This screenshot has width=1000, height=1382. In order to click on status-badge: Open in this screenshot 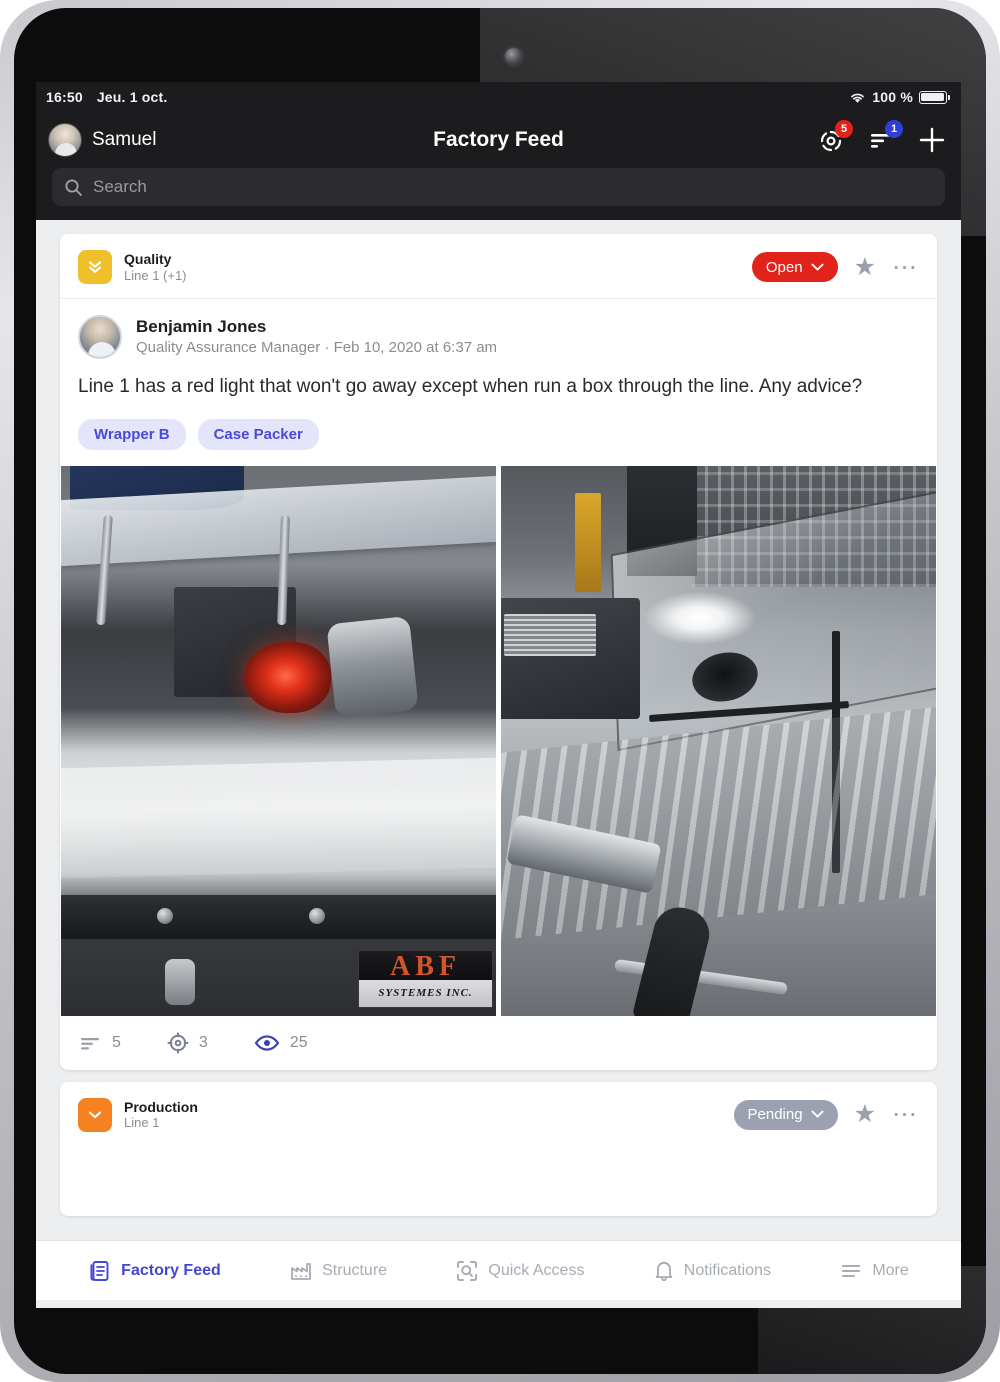, I will do `click(794, 267)`.